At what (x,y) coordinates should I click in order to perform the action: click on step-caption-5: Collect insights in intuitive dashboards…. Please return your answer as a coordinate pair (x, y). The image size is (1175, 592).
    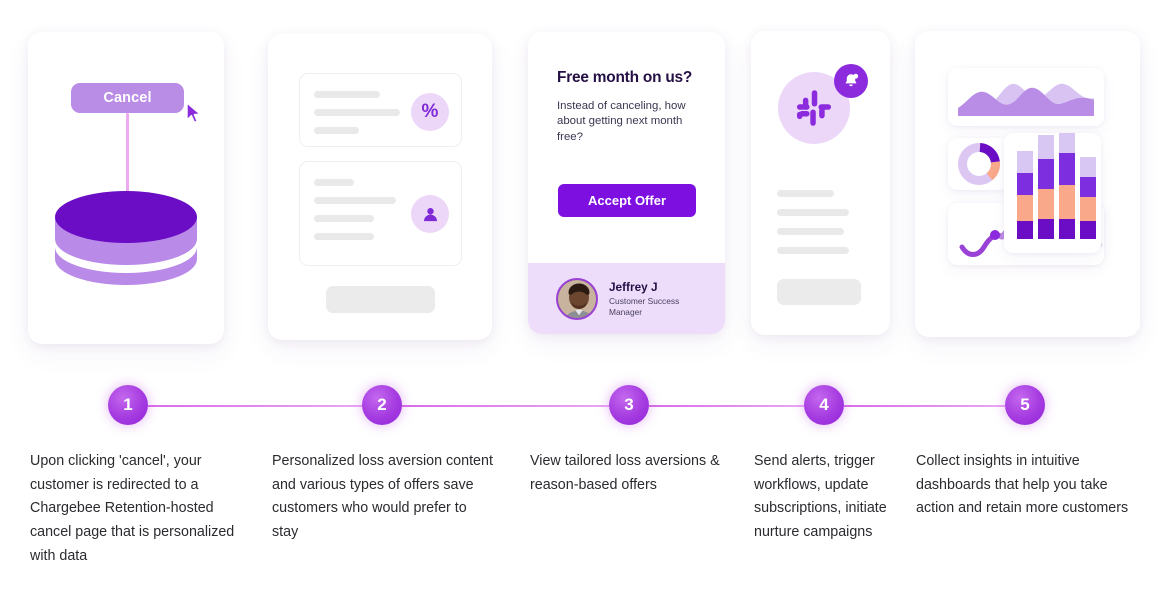
    Looking at the image, I should click on (1022, 485).